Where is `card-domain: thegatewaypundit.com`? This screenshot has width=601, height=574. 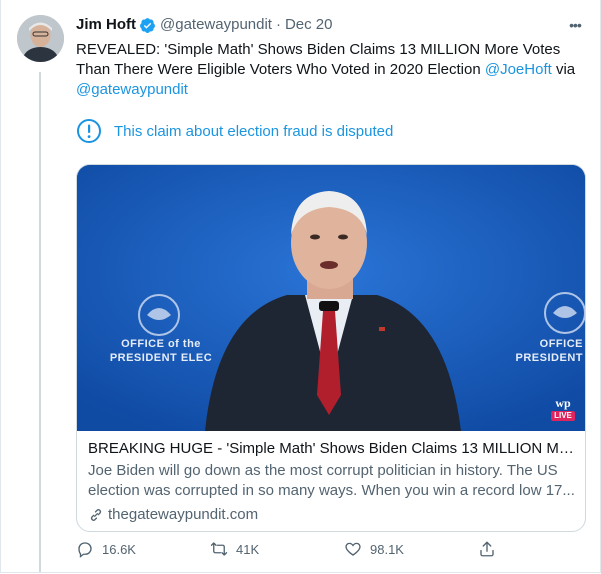 card-domain: thegatewaypundit.com is located at coordinates (331, 514).